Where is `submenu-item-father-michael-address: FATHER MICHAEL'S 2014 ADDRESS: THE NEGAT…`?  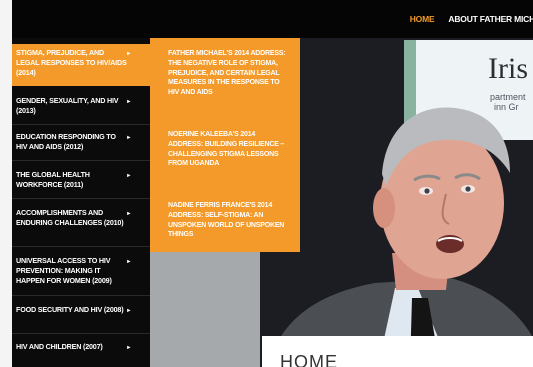
submenu-item-father-michael-address: FATHER MICHAEL'S 2014 ADDRESS: THE NEGAT… is located at coordinates (228, 73).